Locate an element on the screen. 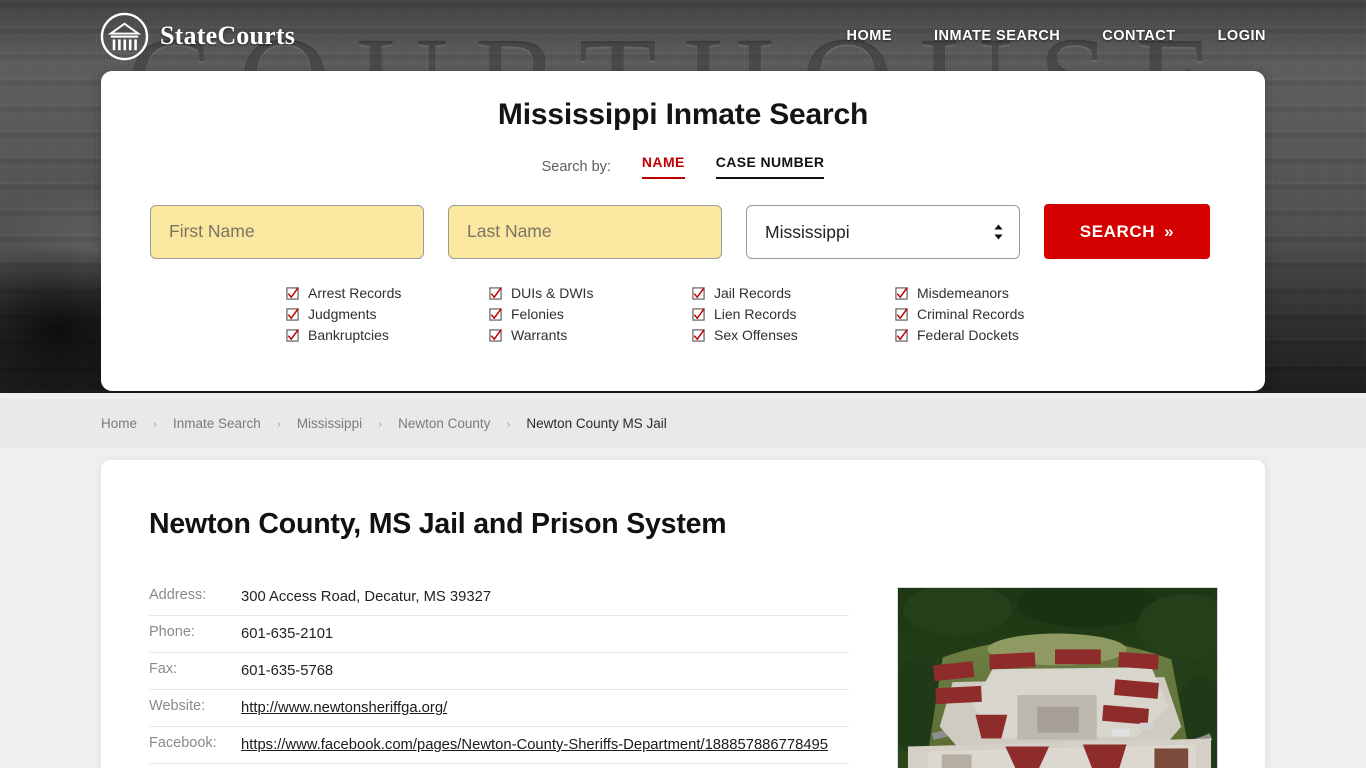  info-label: Phone: is located at coordinates (172, 632).